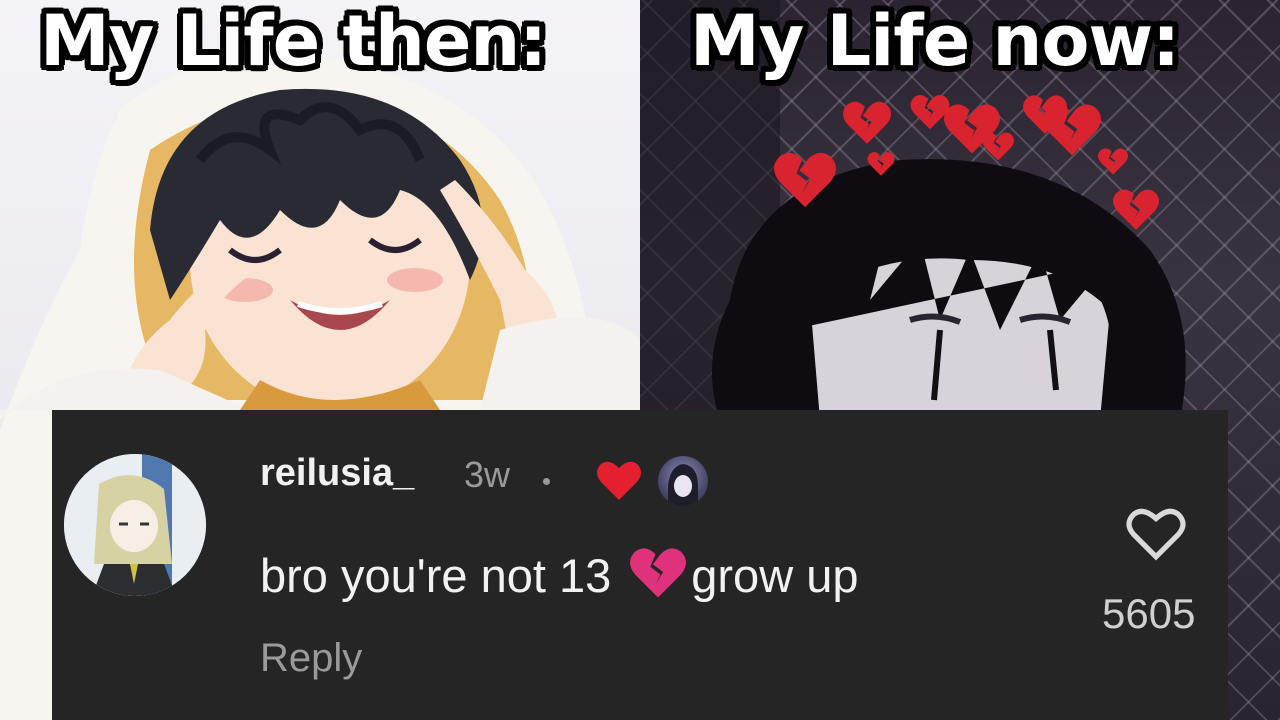  I want to click on reply-button: Reply, so click(311, 658).